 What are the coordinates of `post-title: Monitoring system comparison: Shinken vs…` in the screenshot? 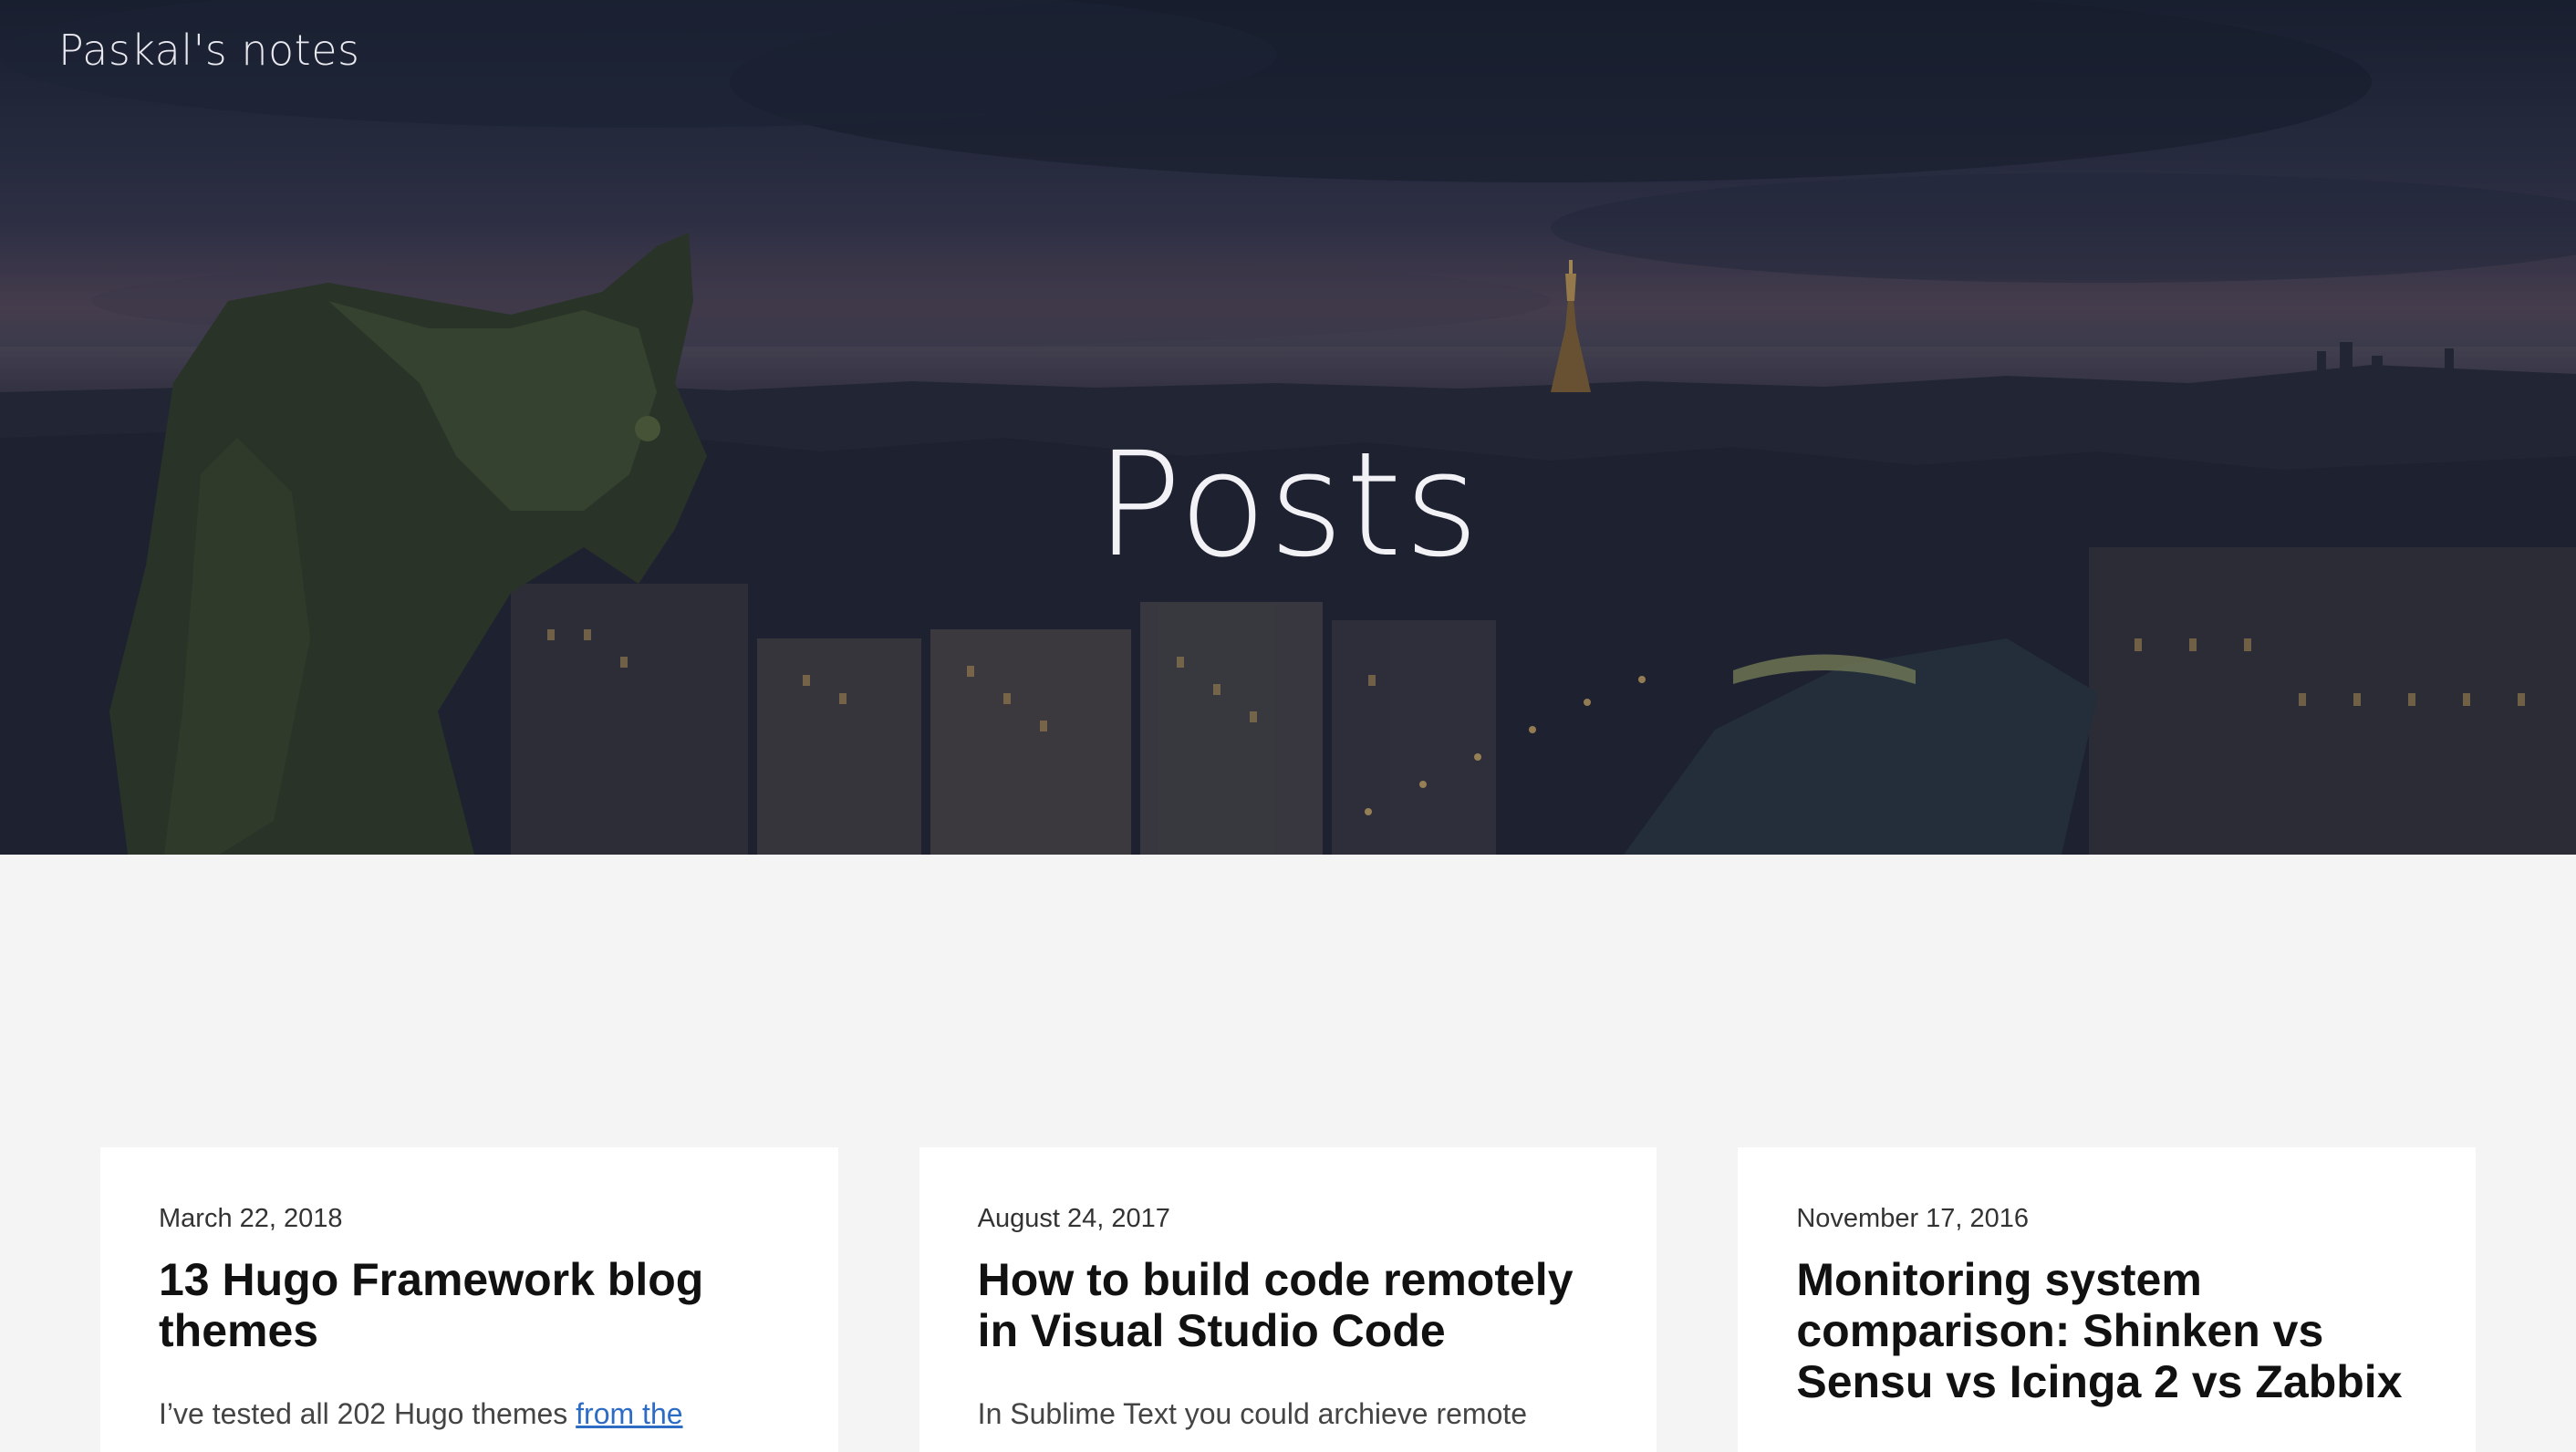 It's located at (2106, 1330).